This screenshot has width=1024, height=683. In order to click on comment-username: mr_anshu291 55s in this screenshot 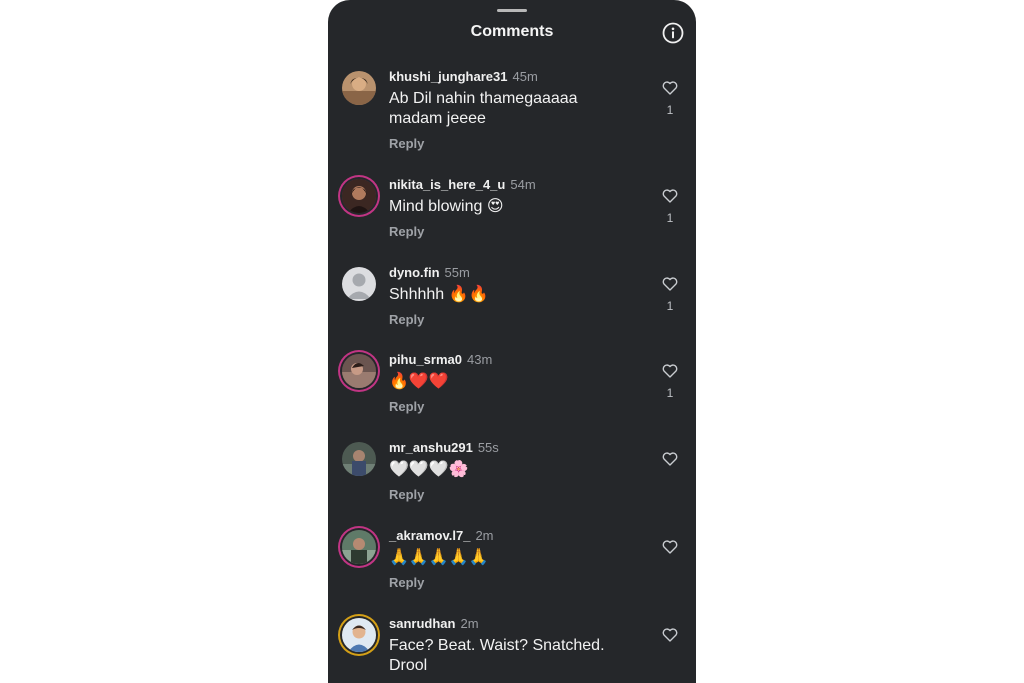, I will do `click(444, 447)`.